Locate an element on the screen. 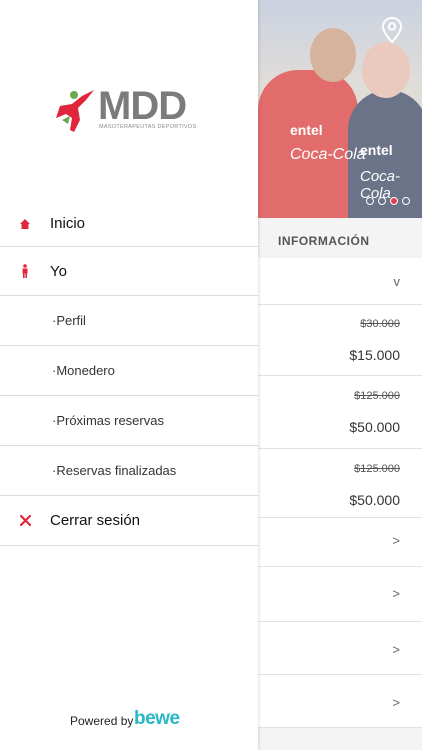 The image size is (422, 750). mdd-logo: MDD MASOTERAPEUTAS DEPORTIVOS is located at coordinates (127, 110).